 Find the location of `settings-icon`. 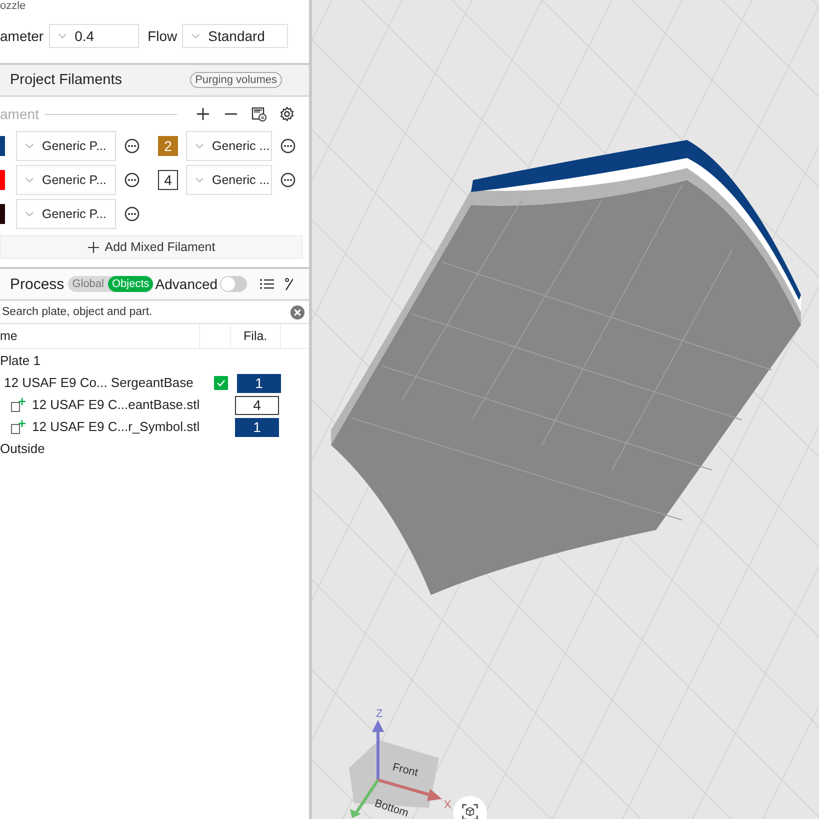

settings-icon is located at coordinates (287, 114).